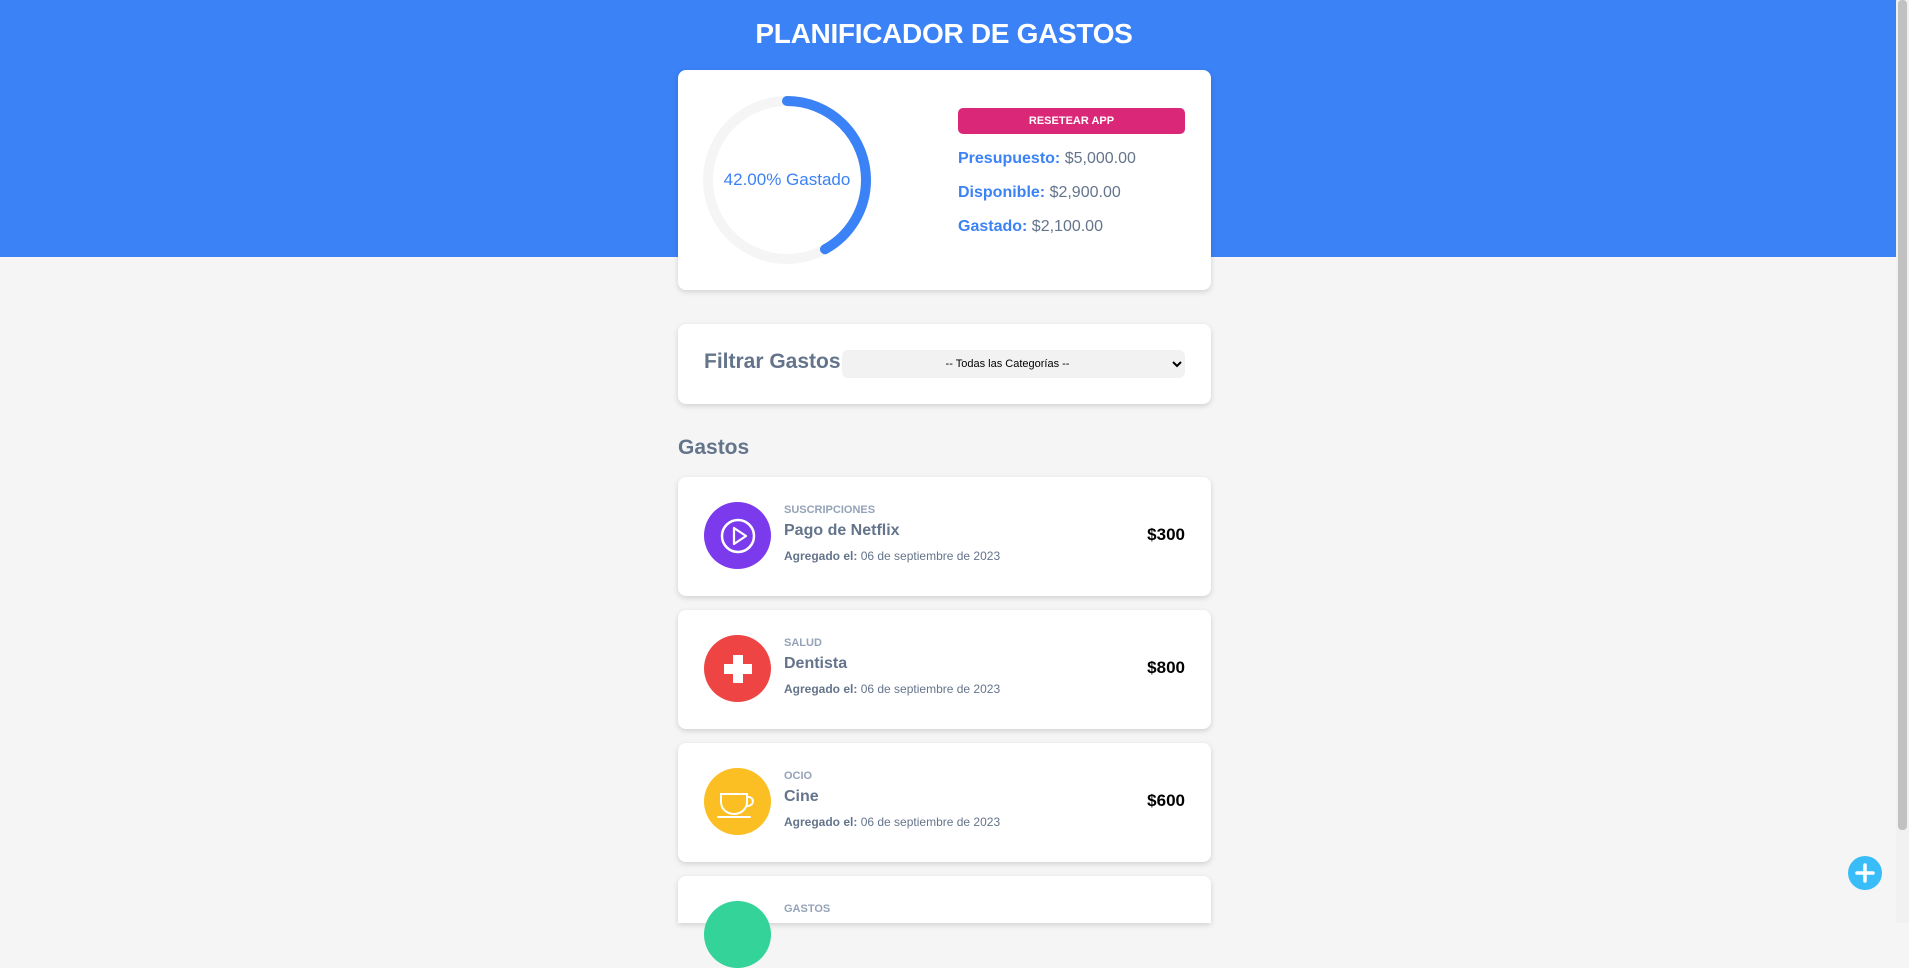  Describe the element at coordinates (1013, 364) in the screenshot. I see `category-filter-select: -- Todas las Categorías --` at that location.